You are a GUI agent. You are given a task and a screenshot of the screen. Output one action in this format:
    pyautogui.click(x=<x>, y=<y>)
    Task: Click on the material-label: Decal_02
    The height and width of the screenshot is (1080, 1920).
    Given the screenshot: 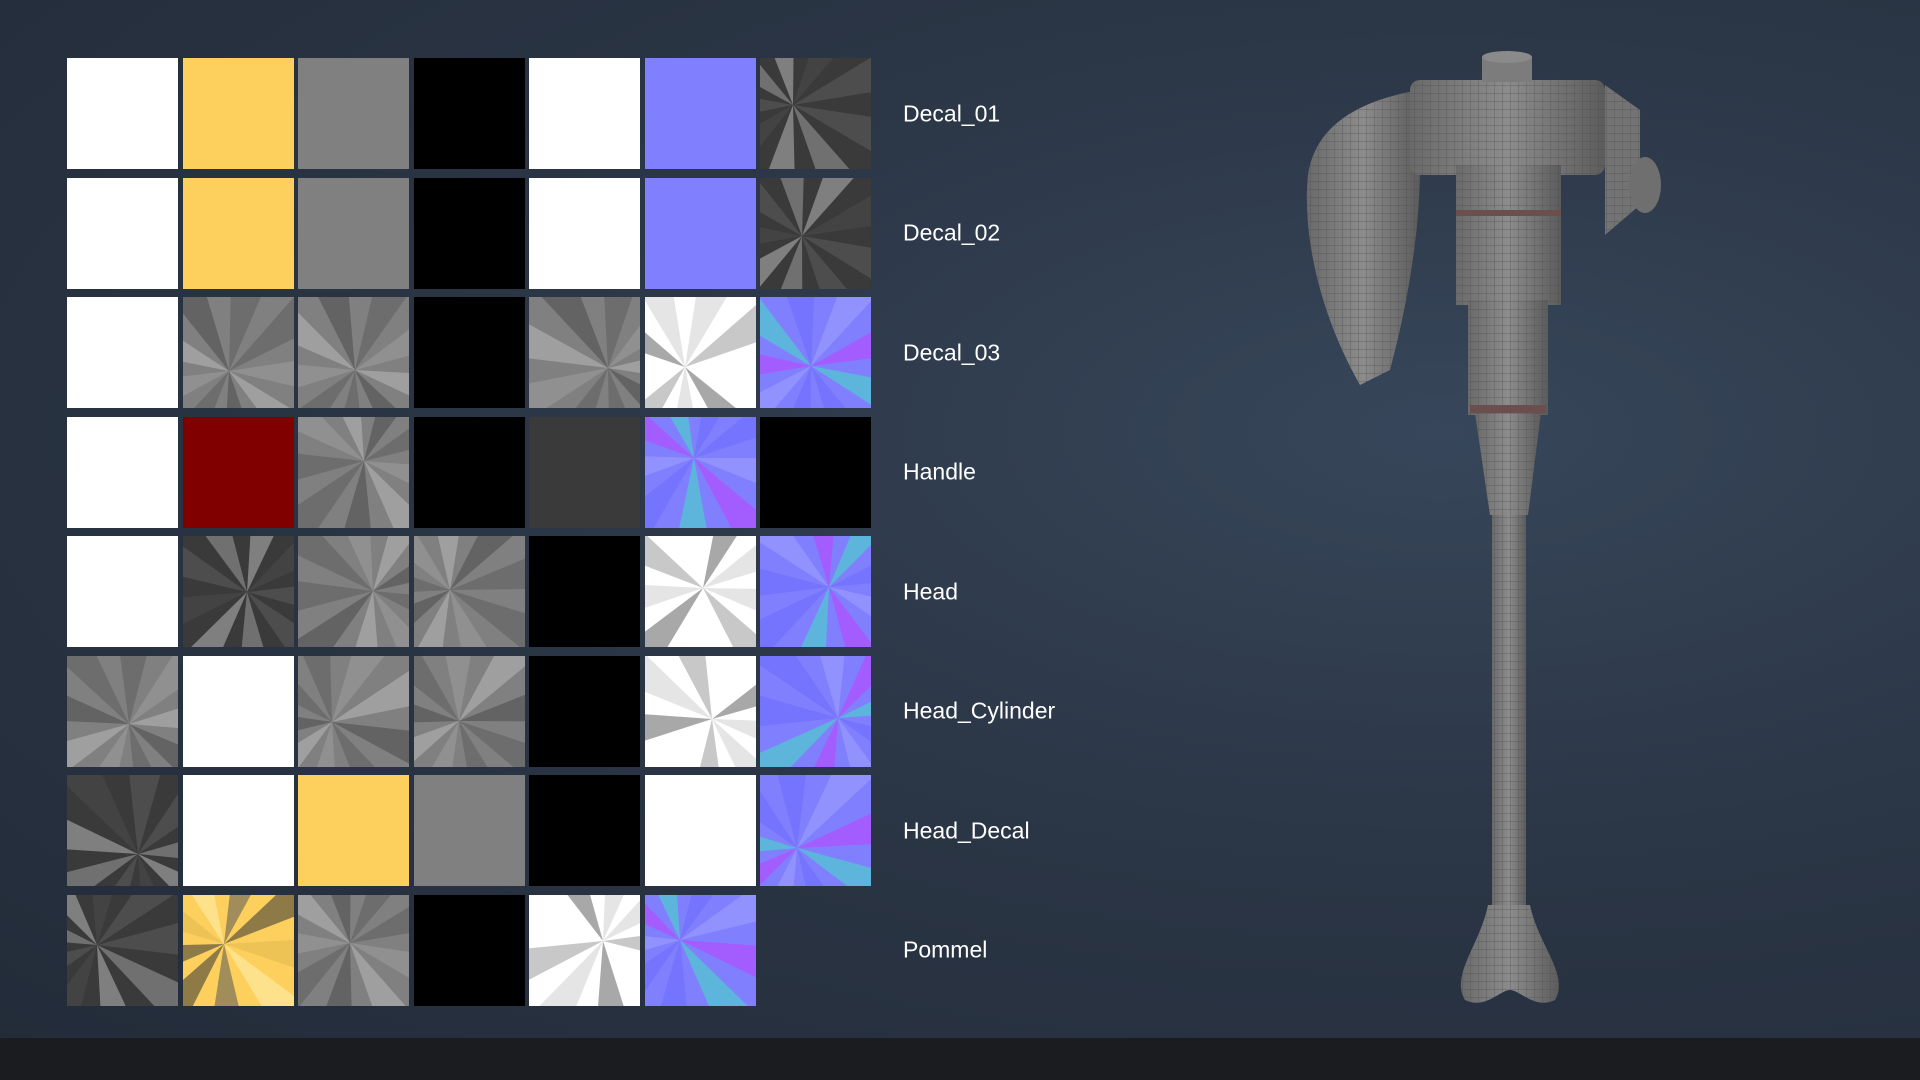 What is the action you would take?
    pyautogui.click(x=952, y=232)
    